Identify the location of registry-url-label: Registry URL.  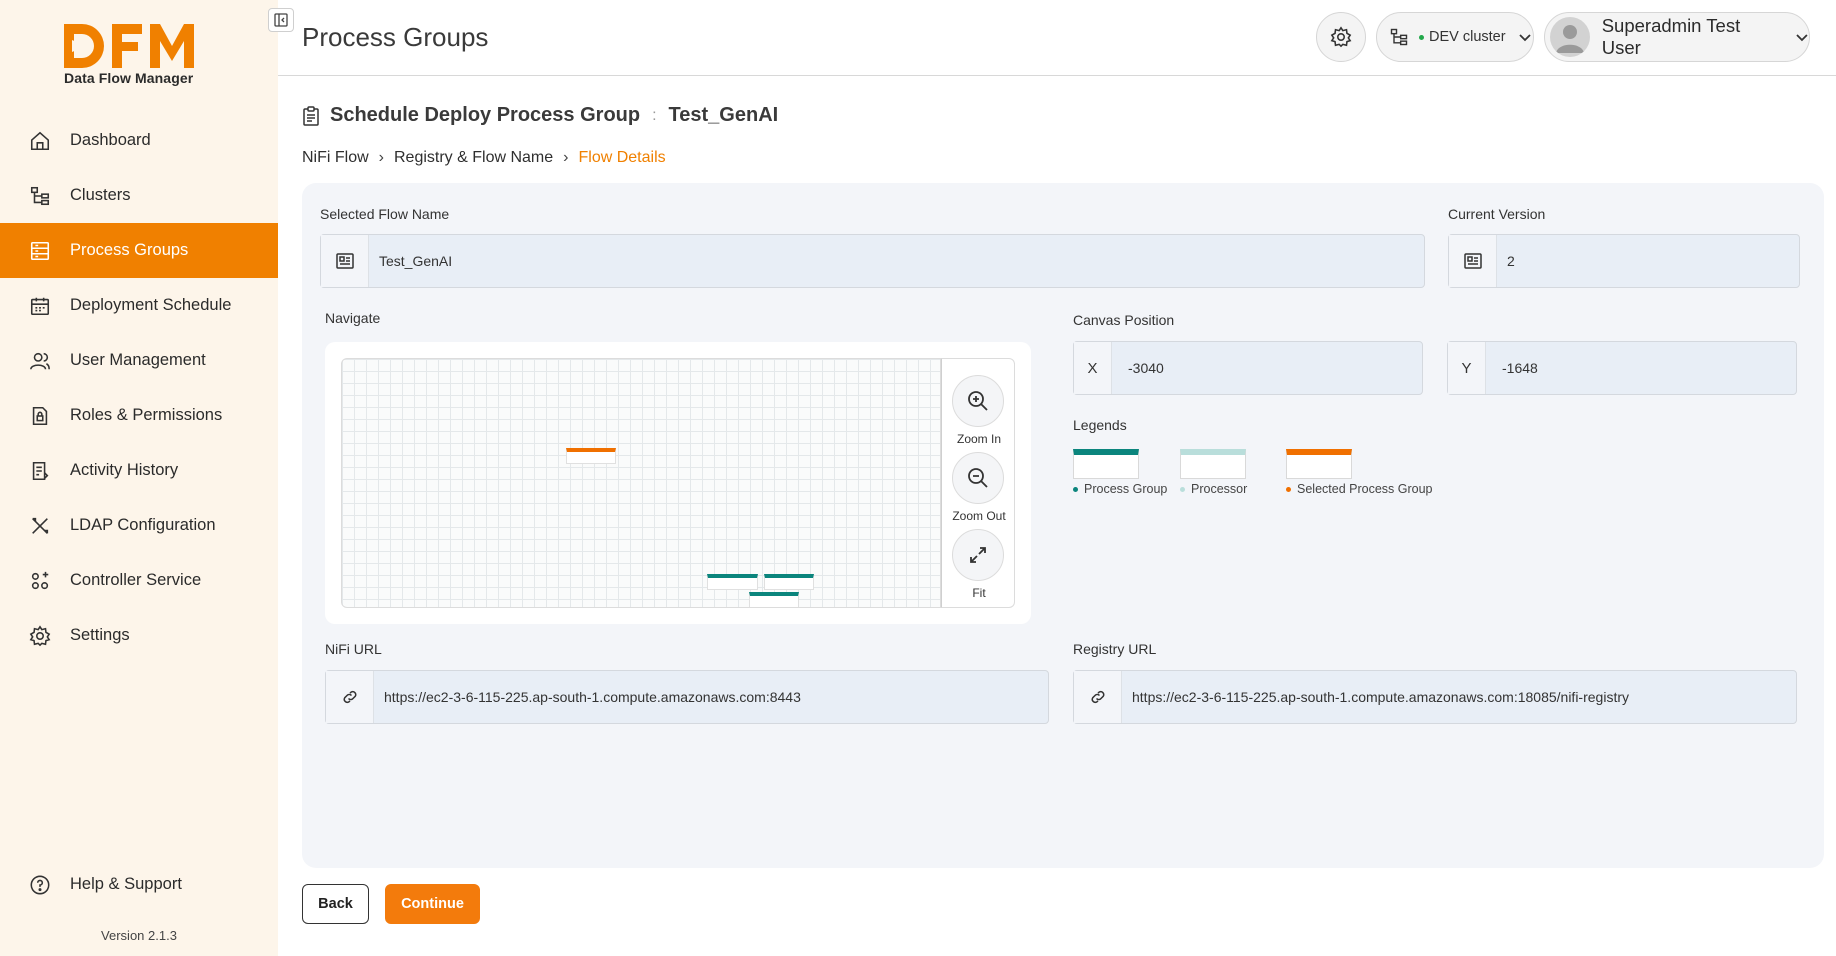
(1115, 649).